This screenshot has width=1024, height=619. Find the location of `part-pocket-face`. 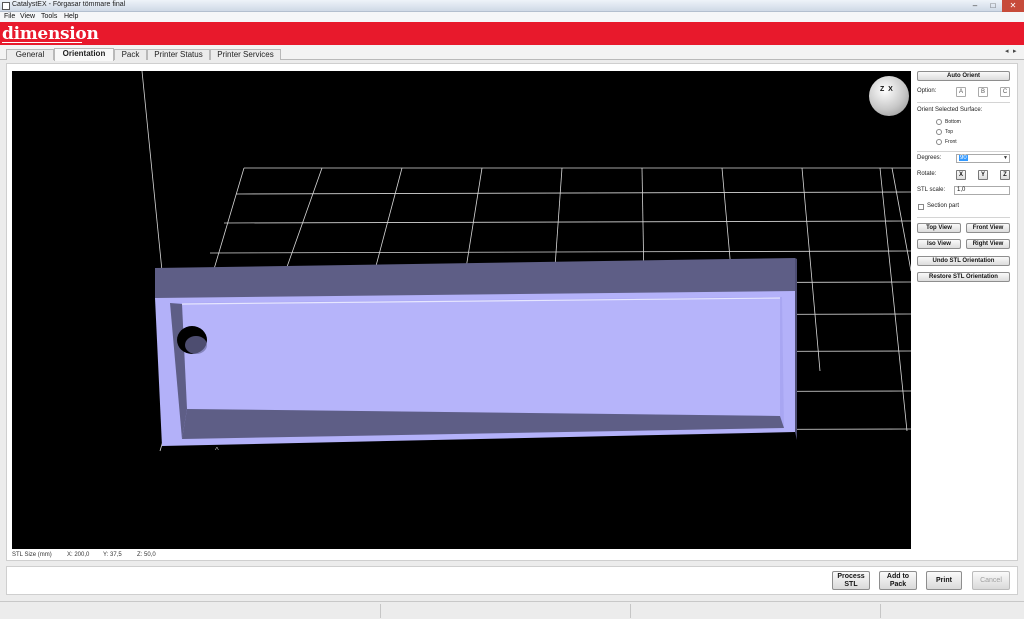

part-pocket-face is located at coordinates (481, 357).